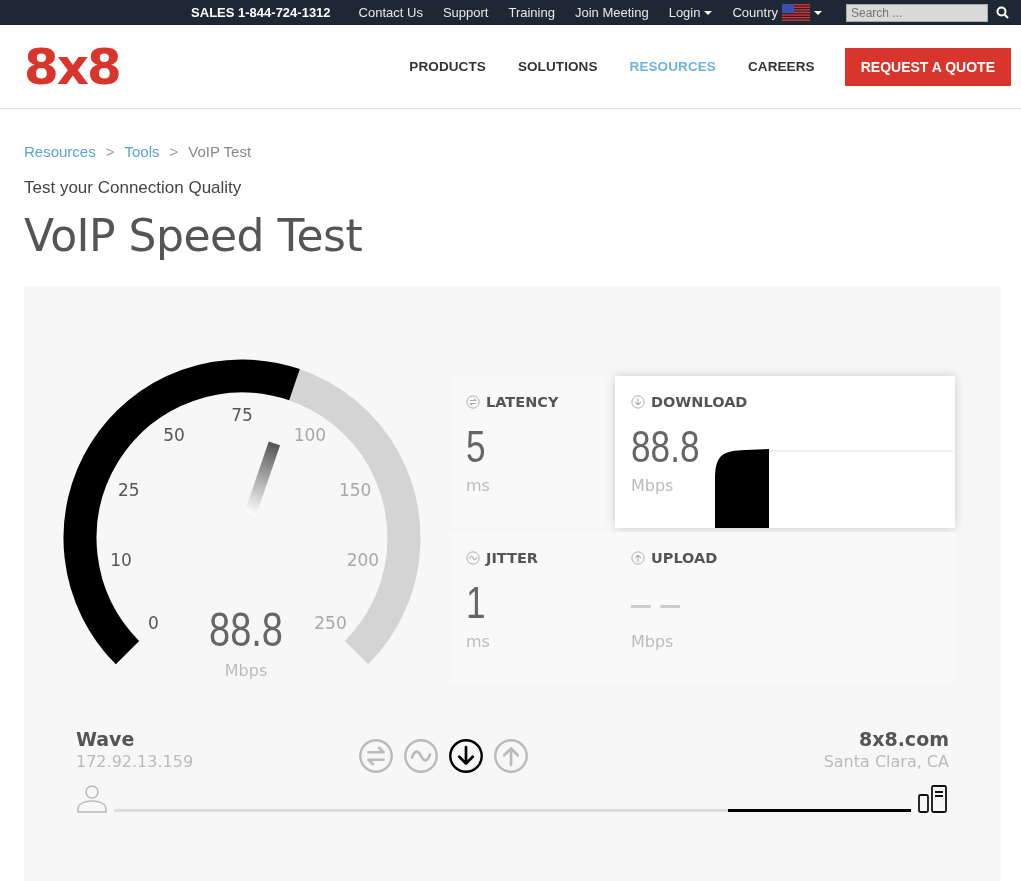  I want to click on metric-value: – –, so click(655, 603).